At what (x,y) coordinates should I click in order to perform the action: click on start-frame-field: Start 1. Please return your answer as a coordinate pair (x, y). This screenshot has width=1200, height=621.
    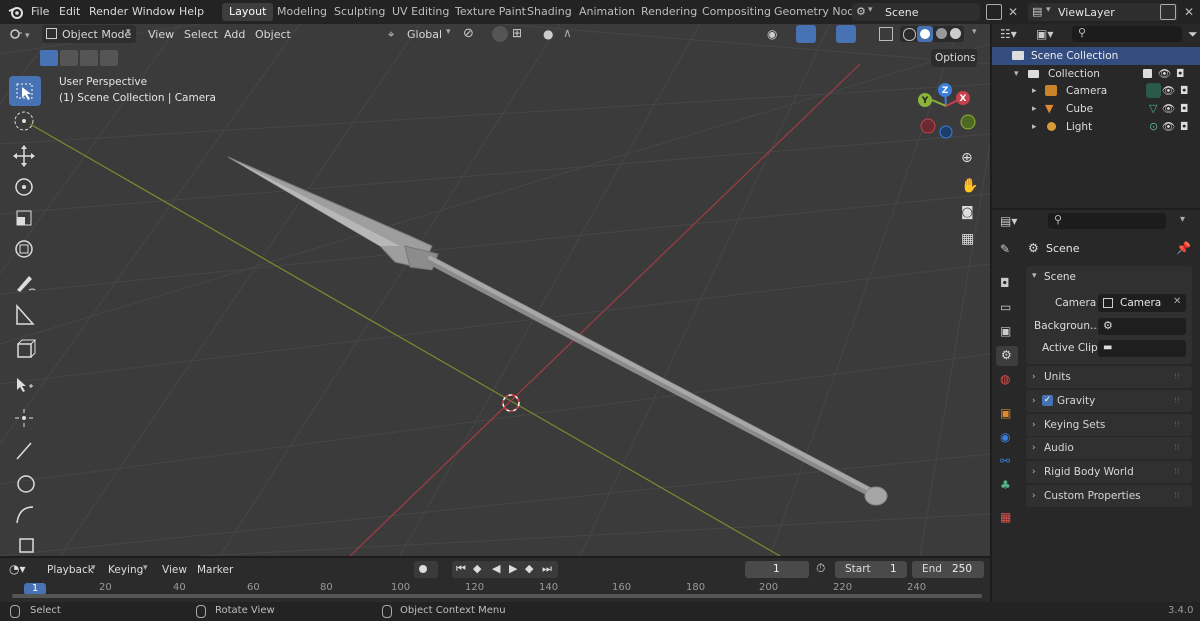
    Looking at the image, I should click on (871, 569).